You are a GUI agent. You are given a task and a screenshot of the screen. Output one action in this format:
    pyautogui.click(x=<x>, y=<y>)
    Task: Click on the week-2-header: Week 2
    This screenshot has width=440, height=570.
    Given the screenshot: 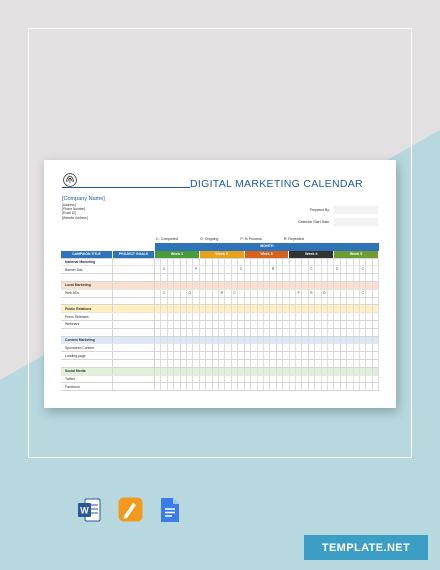 What is the action you would take?
    pyautogui.click(x=222, y=254)
    